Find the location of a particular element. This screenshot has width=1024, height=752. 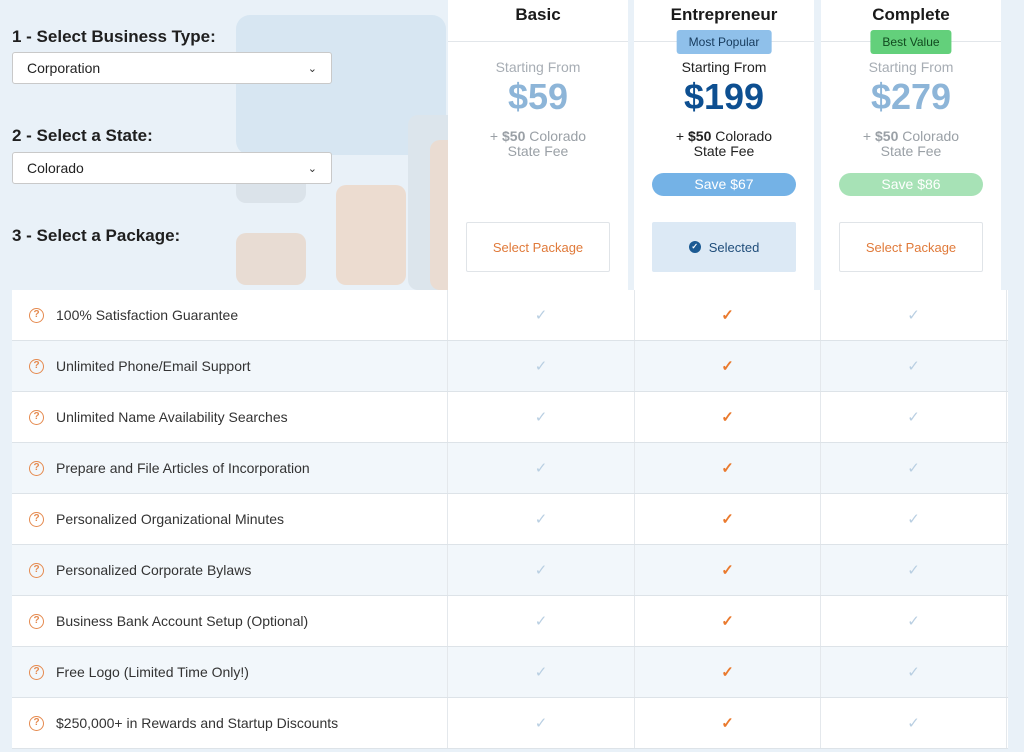

feature-cell: ? Unlimited Phone/Email Support is located at coordinates (230, 366).